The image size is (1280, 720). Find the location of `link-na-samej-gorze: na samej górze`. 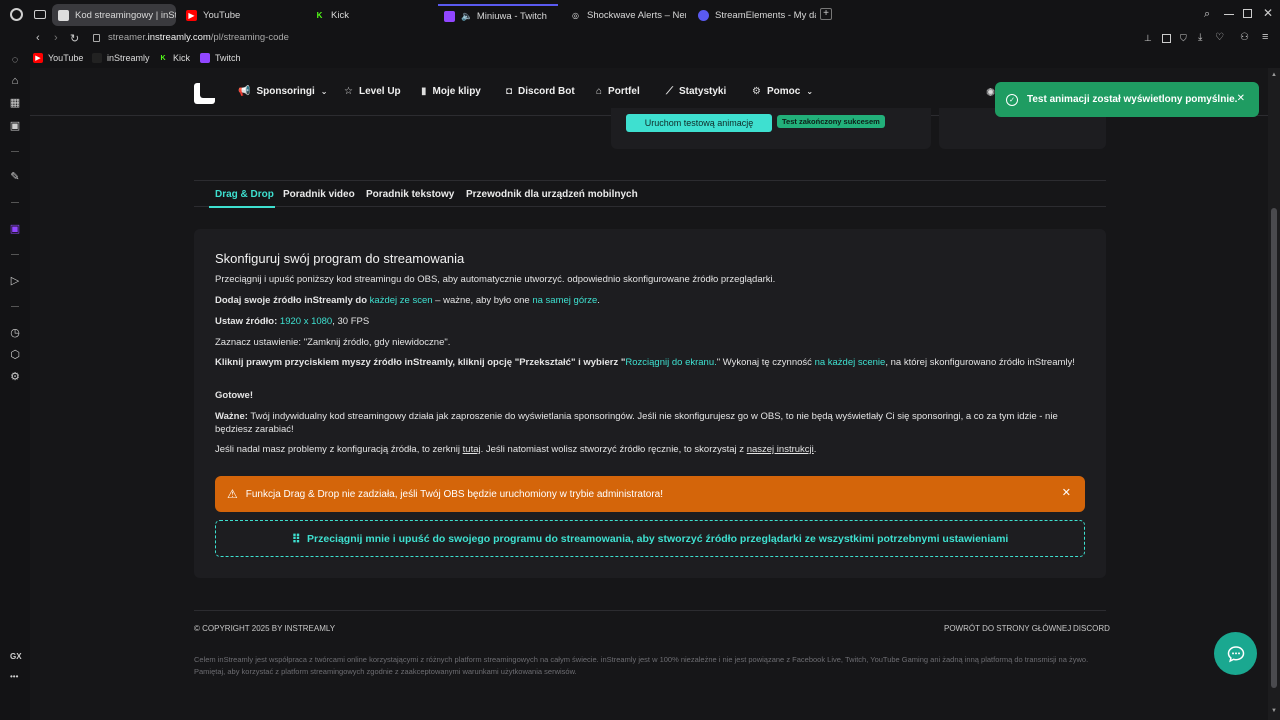

link-na-samej-gorze: na samej górze is located at coordinates (565, 300).